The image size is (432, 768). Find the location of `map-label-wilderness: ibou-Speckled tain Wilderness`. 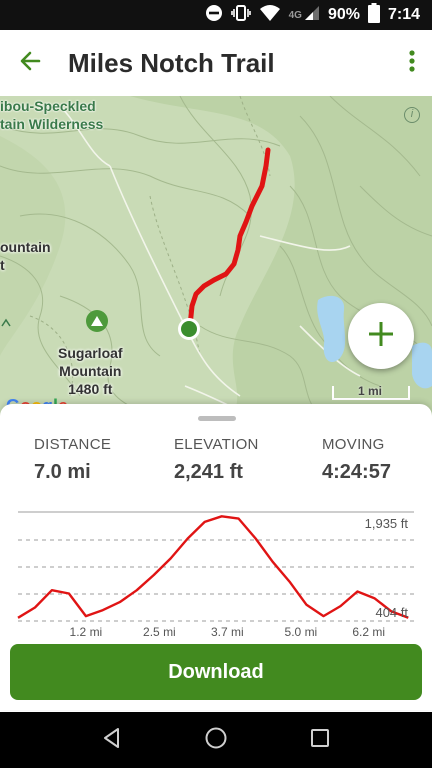

map-label-wilderness: ibou-Speckled tain Wilderness is located at coordinates (52, 115).